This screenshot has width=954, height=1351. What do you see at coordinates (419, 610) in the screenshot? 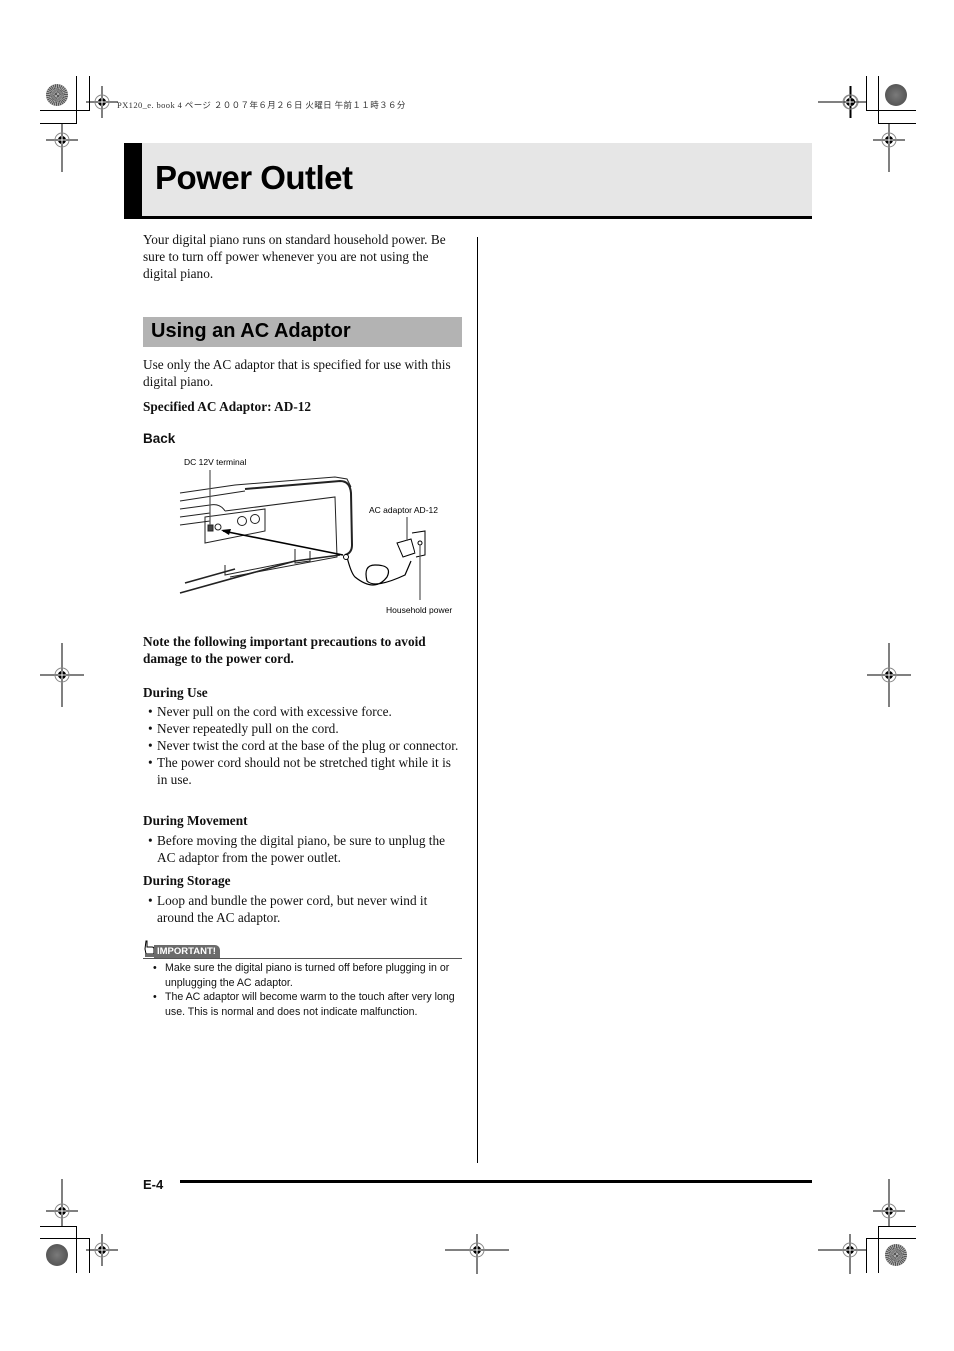
I see `household-power-label: Household power` at bounding box center [419, 610].